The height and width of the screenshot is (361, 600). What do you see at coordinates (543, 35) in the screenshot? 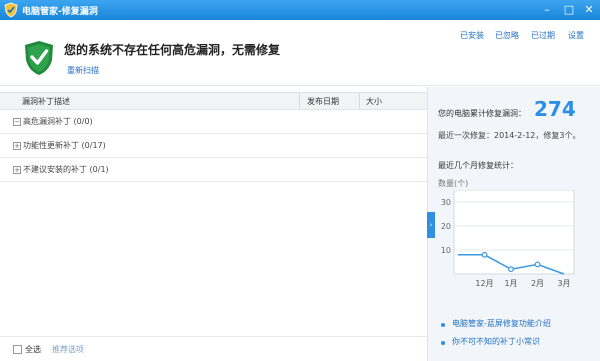
I see `expired-link: 已过期` at bounding box center [543, 35].